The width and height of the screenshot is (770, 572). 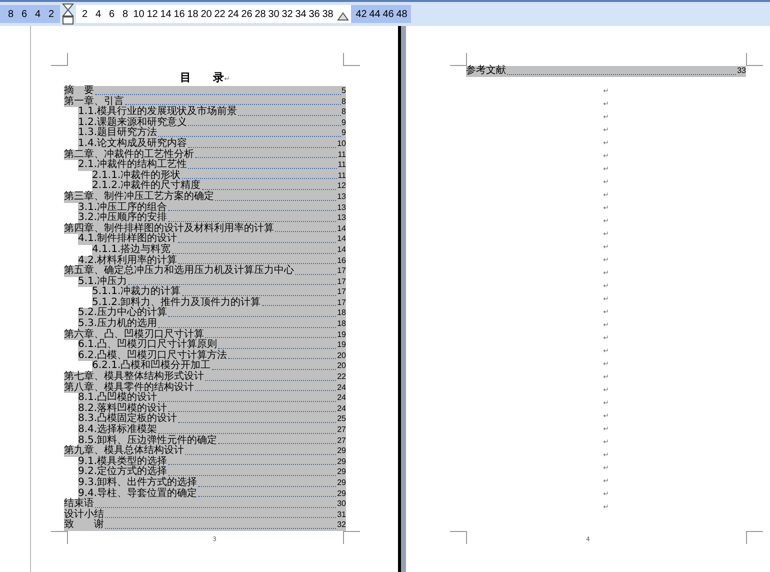 I want to click on ruler-number: 18, so click(x=193, y=14).